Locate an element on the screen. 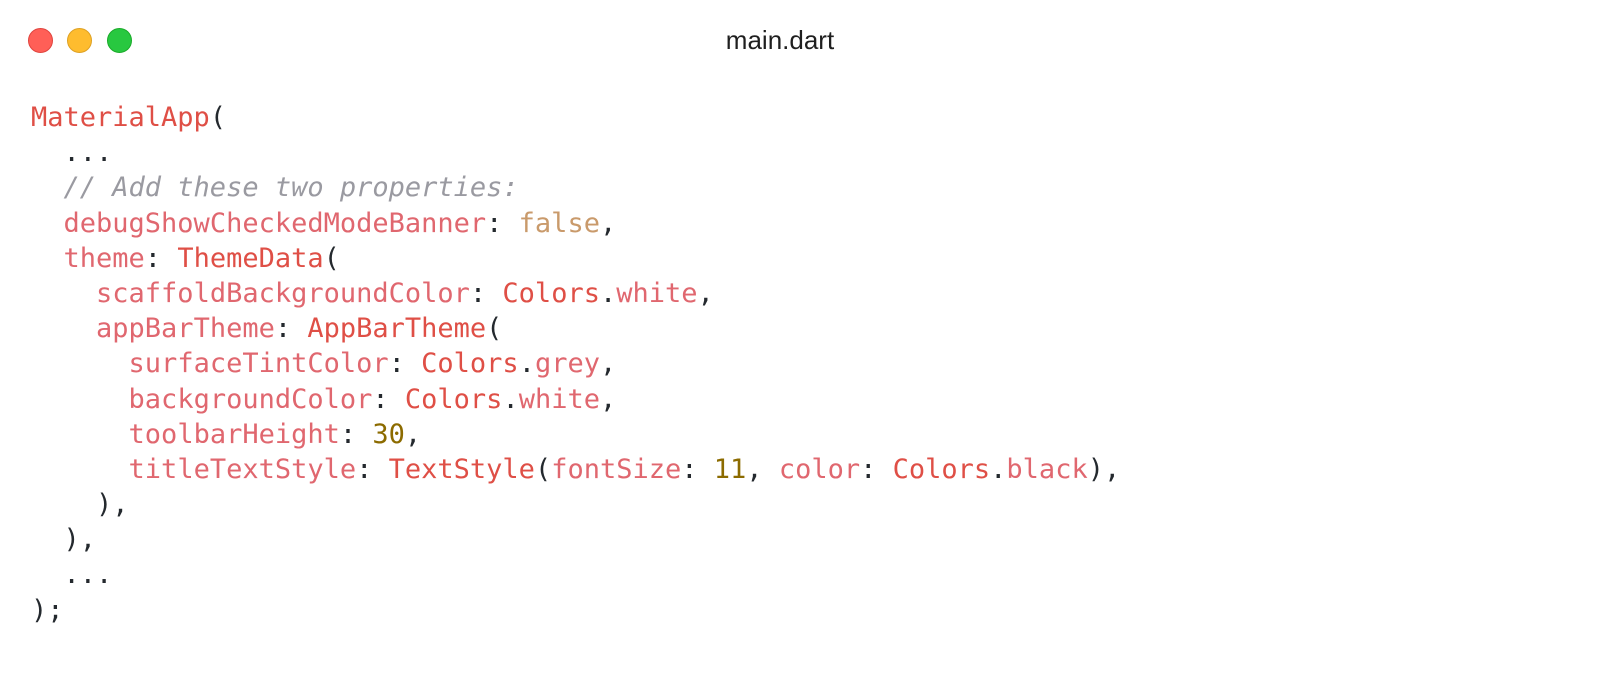 The image size is (1600, 688). window-titlebar: main.dart is located at coordinates (800, 40).